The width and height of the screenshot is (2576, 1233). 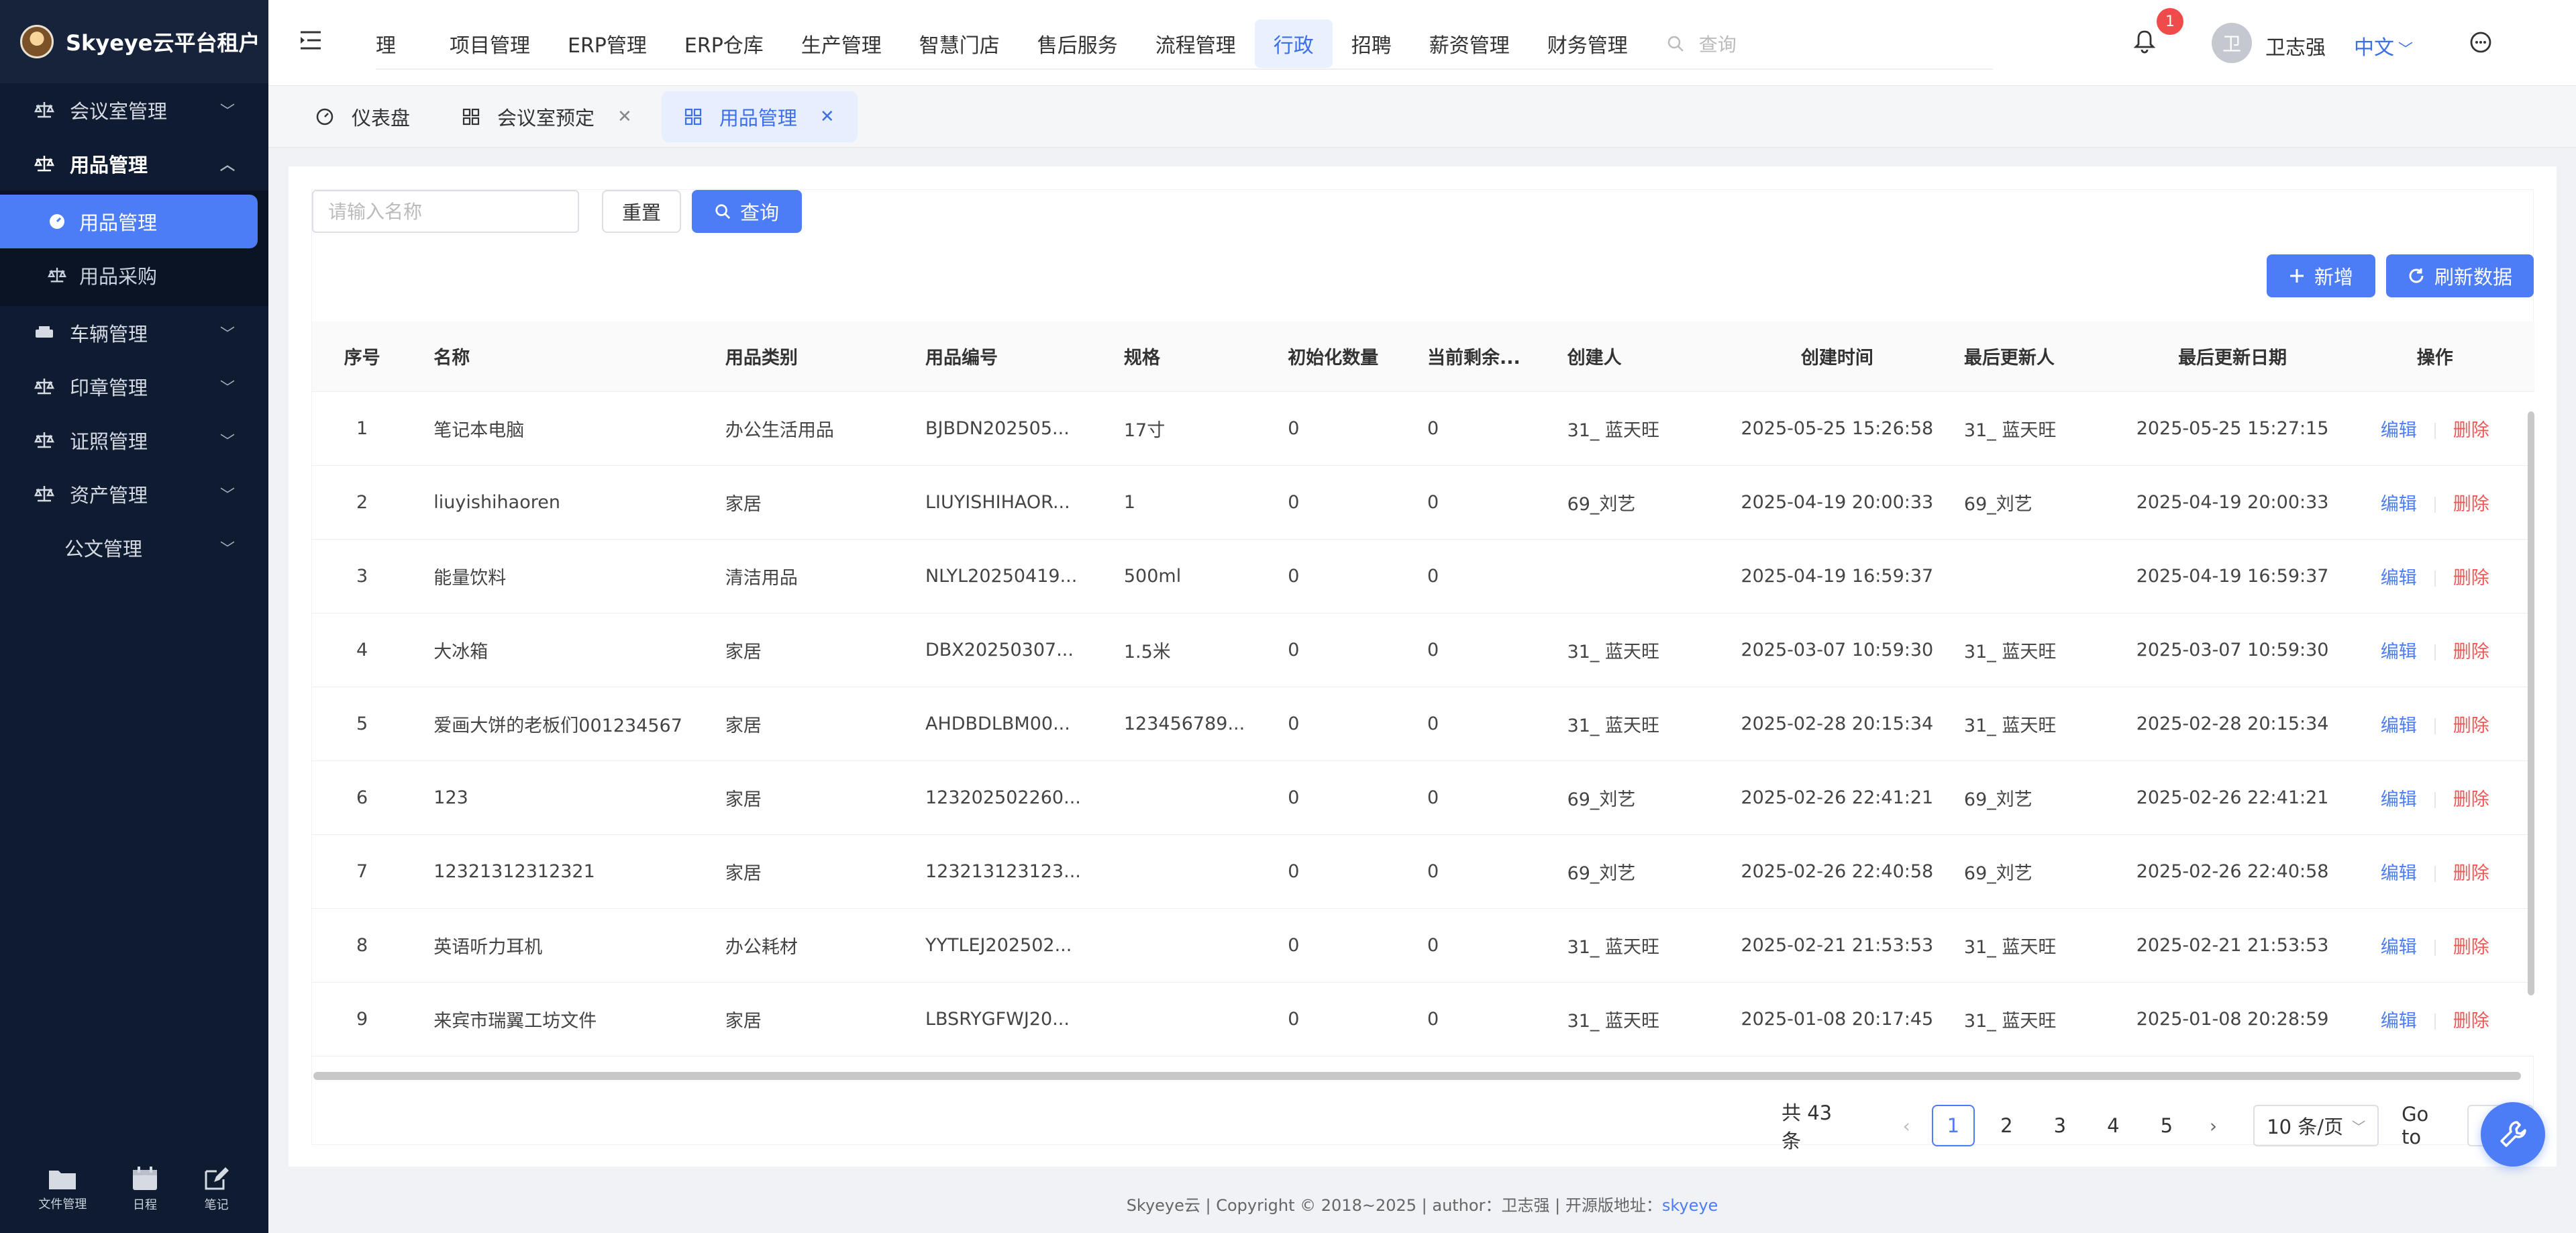 I want to click on sidebar-item-label: 证照管理, so click(x=109, y=441).